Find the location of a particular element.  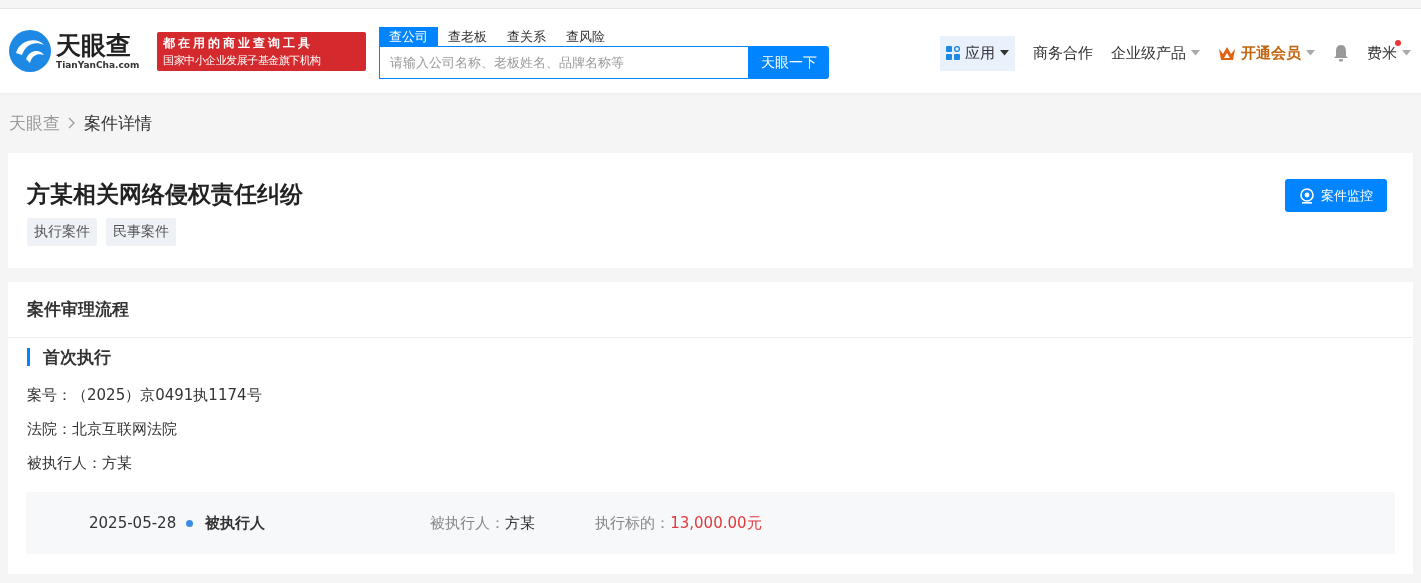

amount-text: 执行标的：13,000.00元 is located at coordinates (678, 523).